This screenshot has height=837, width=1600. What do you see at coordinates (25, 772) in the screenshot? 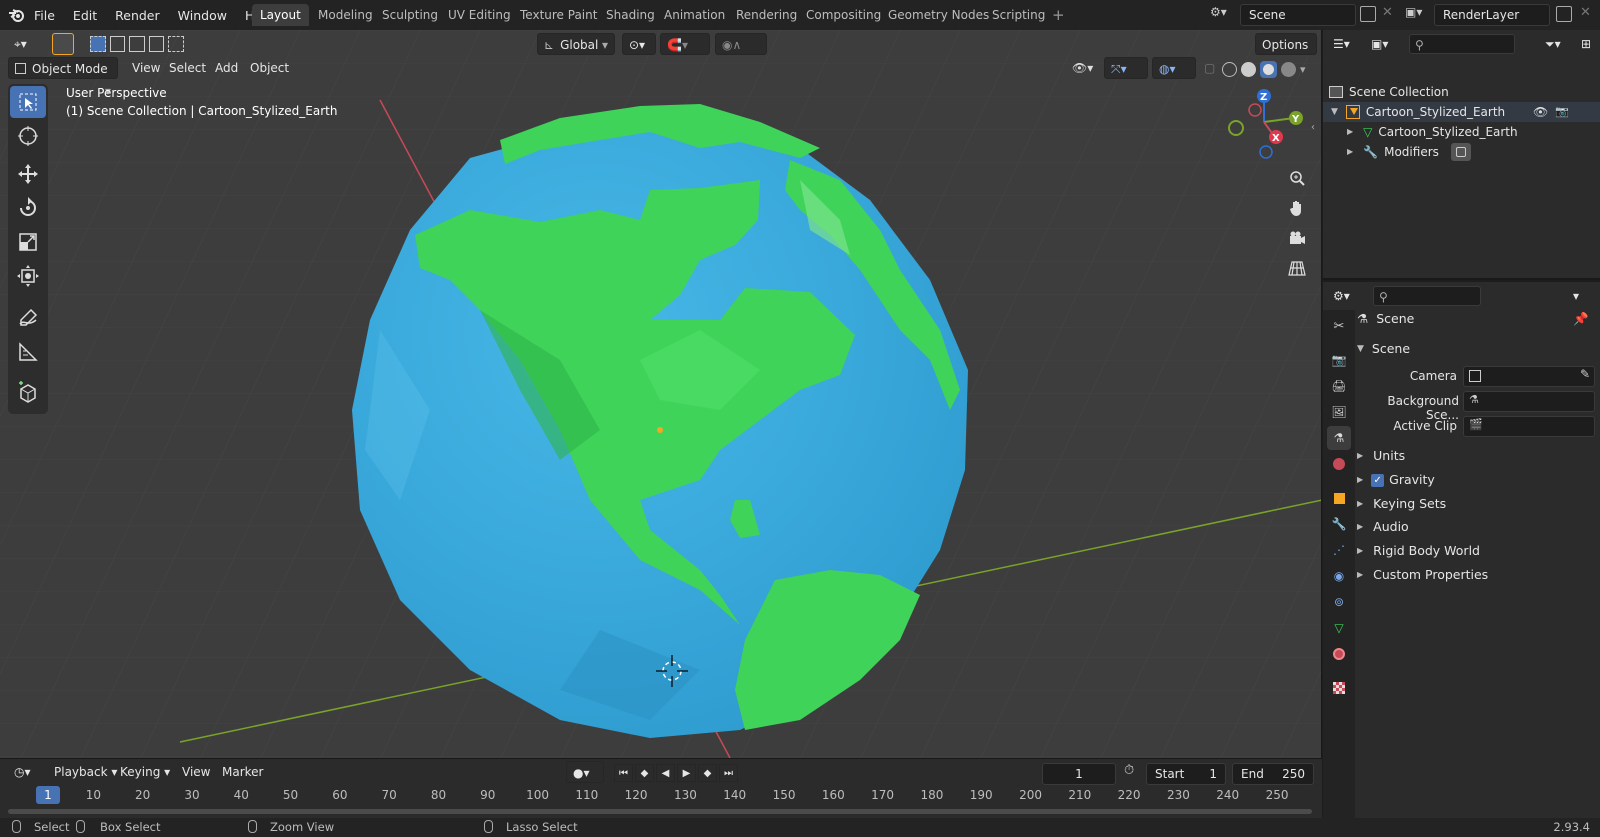
I see `timeline-editor-type-icon: ◷▾` at bounding box center [25, 772].